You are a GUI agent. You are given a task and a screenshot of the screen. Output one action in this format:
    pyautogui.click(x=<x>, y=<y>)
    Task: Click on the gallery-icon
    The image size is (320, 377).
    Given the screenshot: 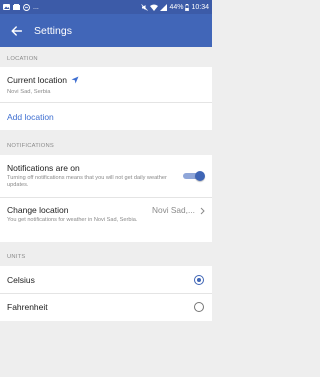 What is the action you would take?
    pyautogui.click(x=16, y=7)
    